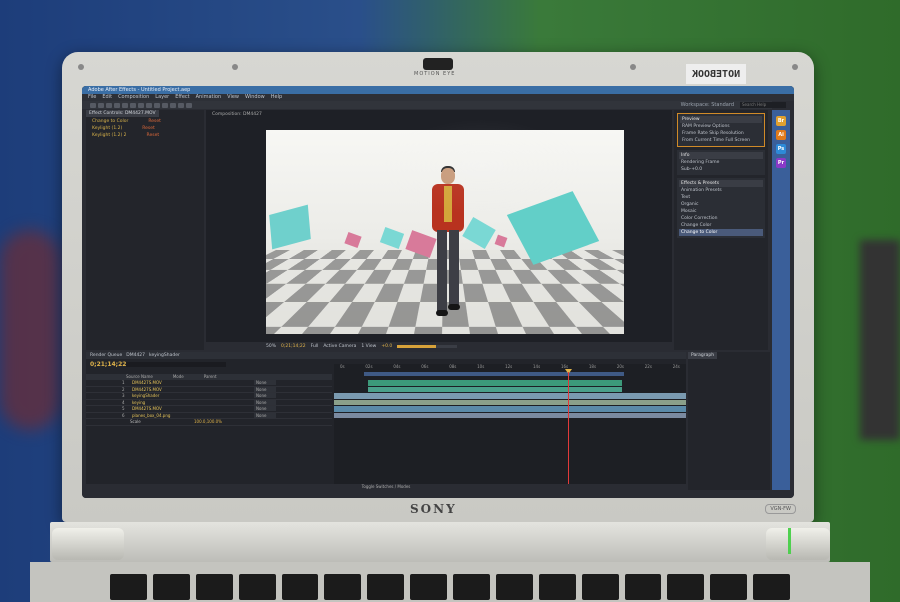 This screenshot has width=900, height=602. I want to click on panel-row: Frame Rate Skip Resolution, so click(721, 133).